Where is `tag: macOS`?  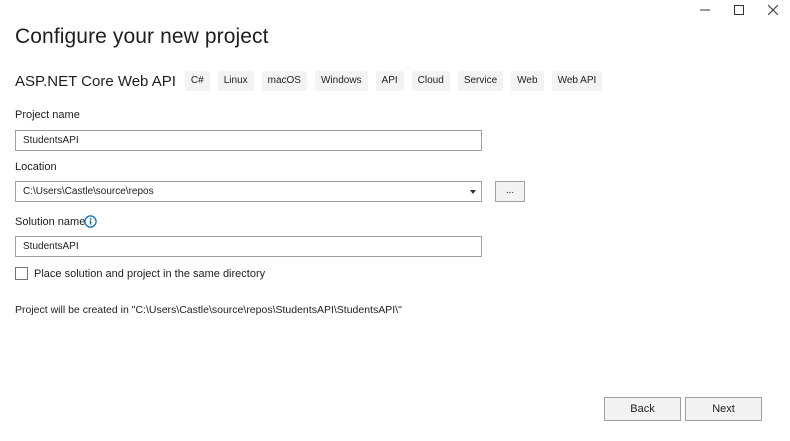
tag: macOS is located at coordinates (284, 81).